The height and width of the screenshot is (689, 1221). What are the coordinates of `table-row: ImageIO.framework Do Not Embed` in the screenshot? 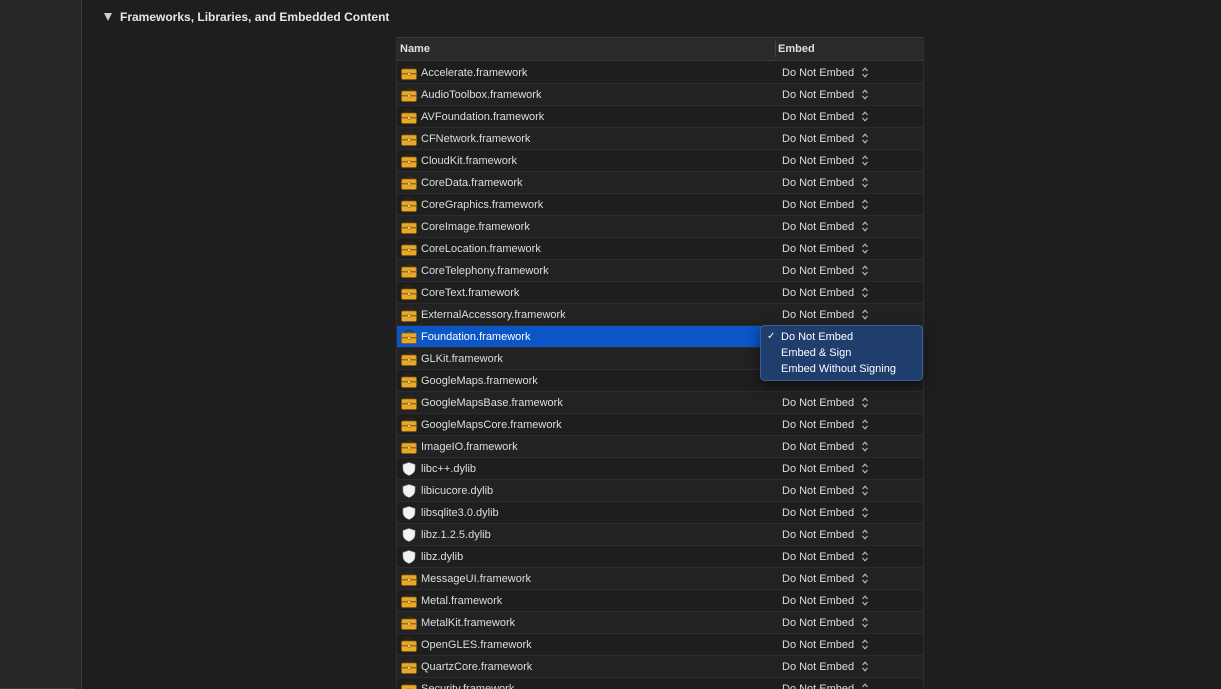 It's located at (660, 447).